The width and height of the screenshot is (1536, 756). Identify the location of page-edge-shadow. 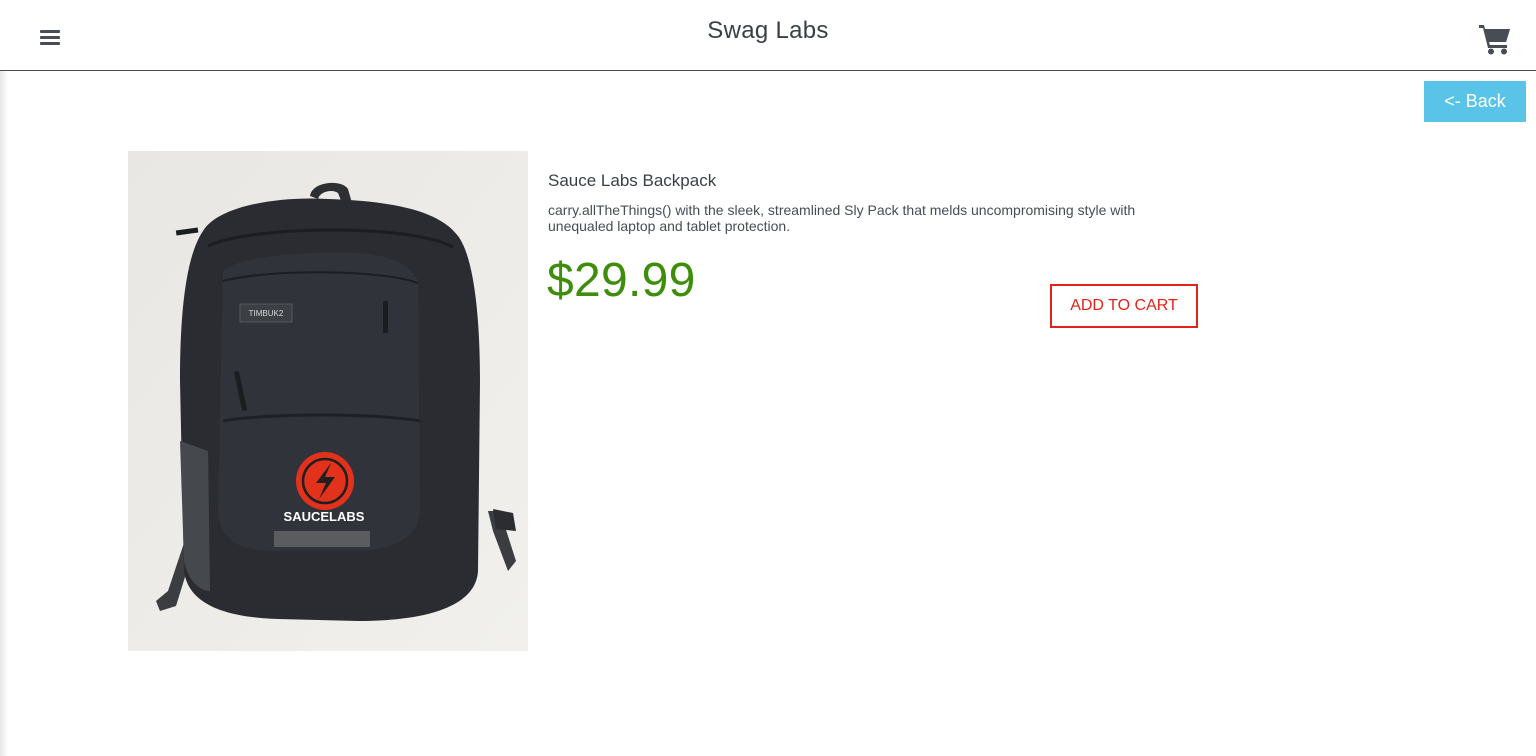
(4, 378).